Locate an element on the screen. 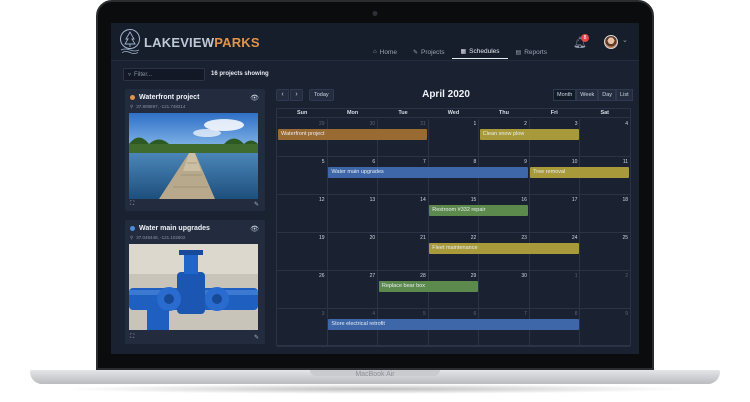  day-number: 24 is located at coordinates (574, 238).